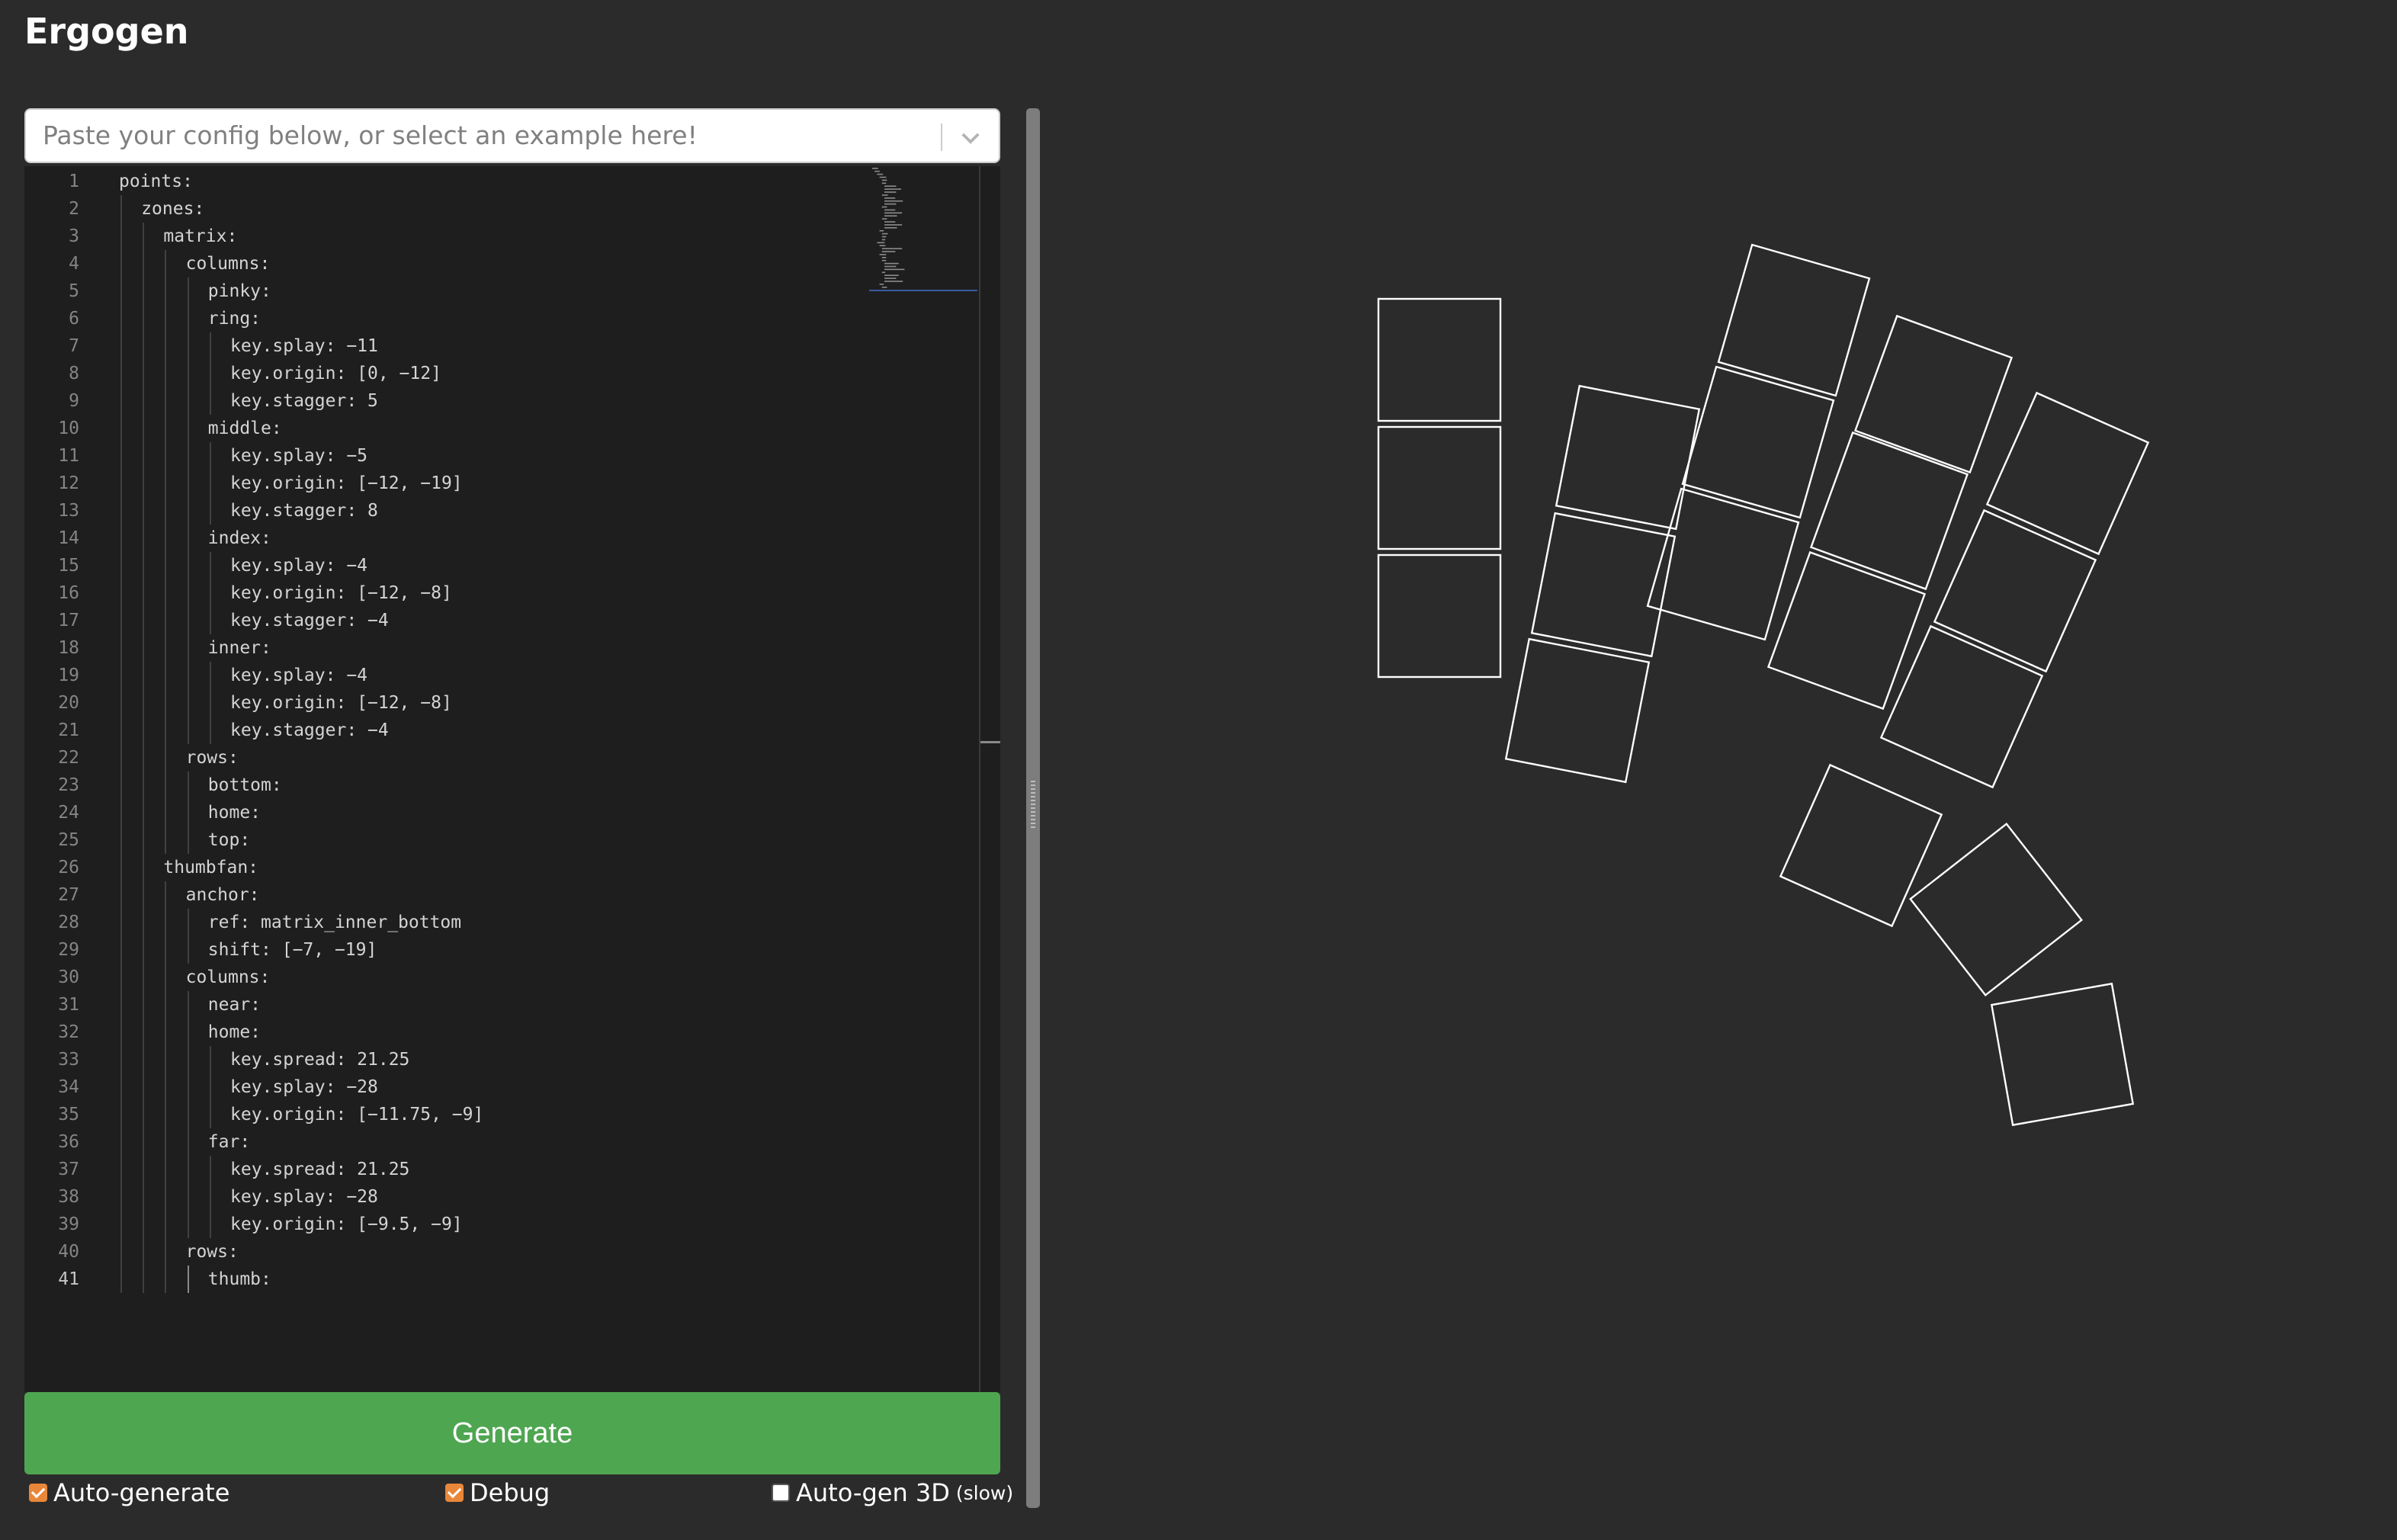 This screenshot has height=1540, width=2397. I want to click on code-line: key.origin: [−12, −8], so click(341, 703).